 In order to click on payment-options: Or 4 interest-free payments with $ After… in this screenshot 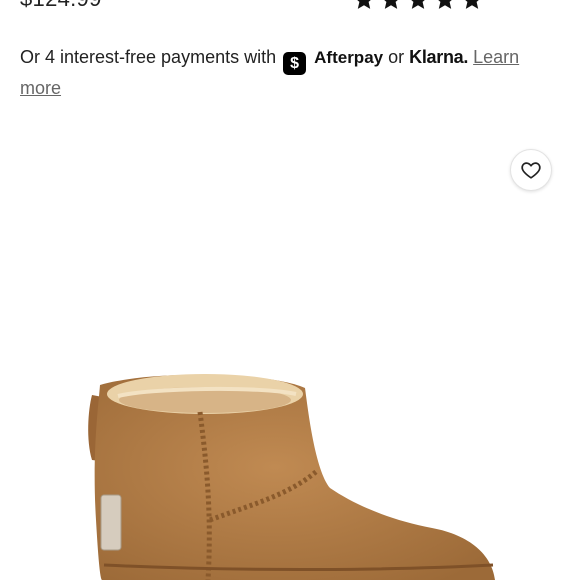, I will do `click(285, 72)`.